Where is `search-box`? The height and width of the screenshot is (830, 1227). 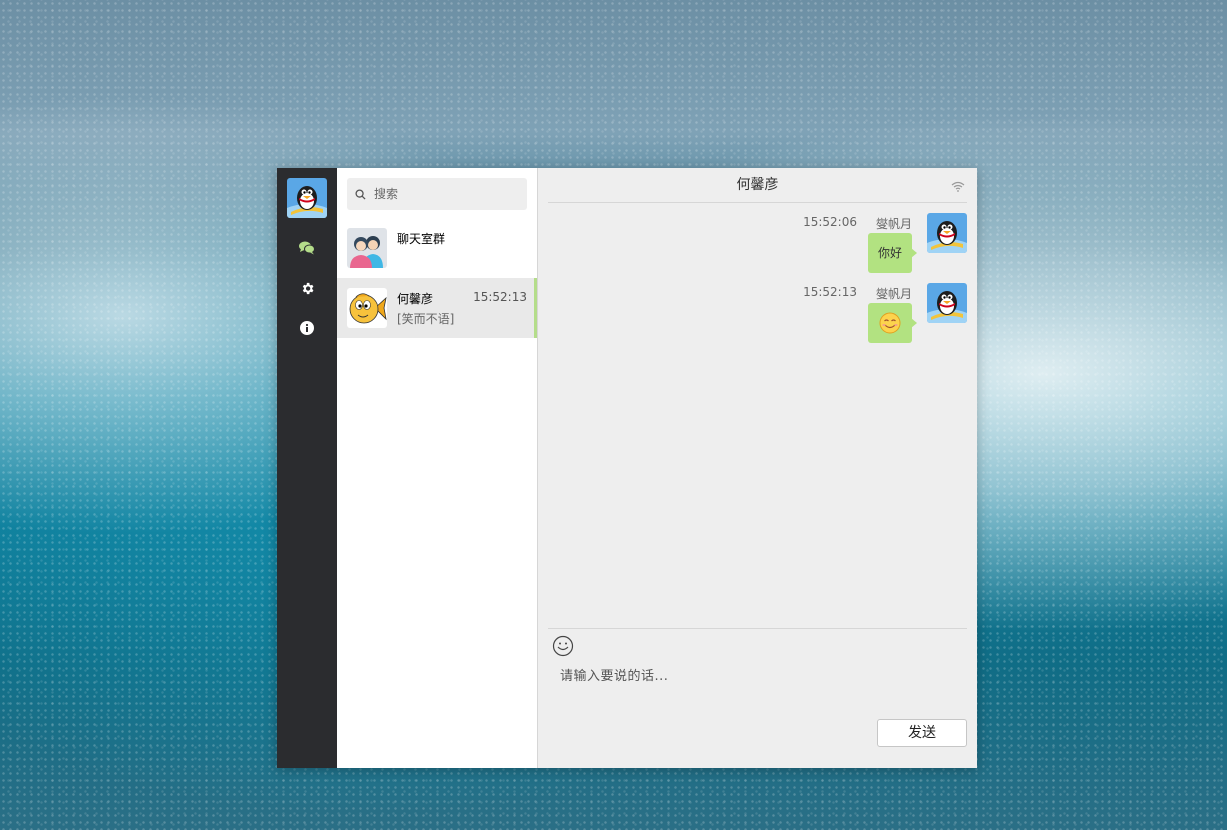 search-box is located at coordinates (437, 194).